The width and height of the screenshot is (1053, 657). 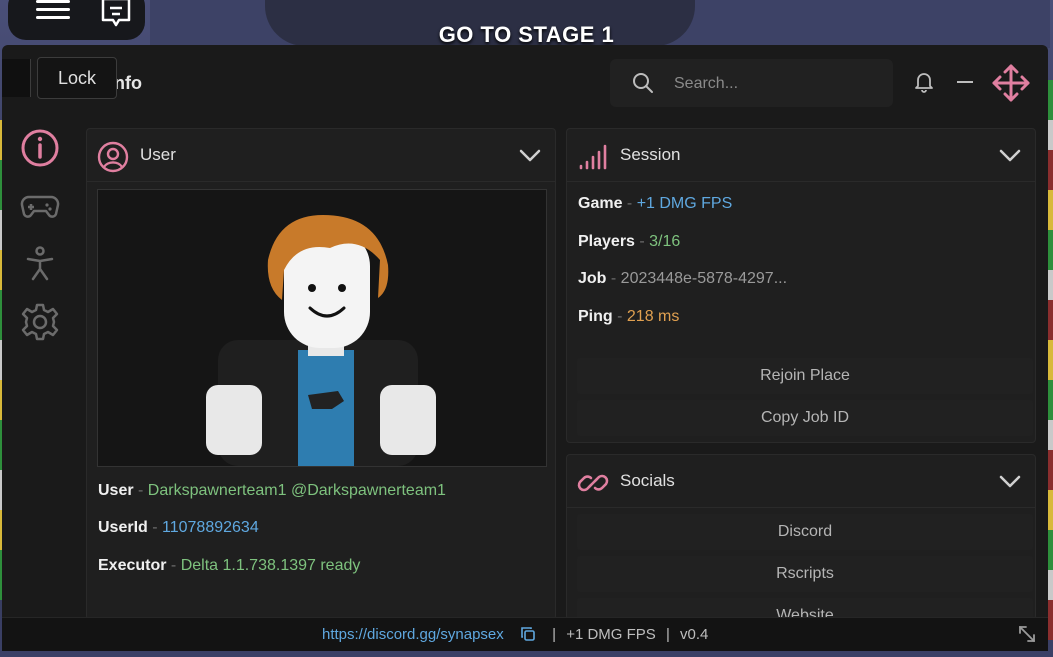 I want to click on avatar-image, so click(x=321, y=340).